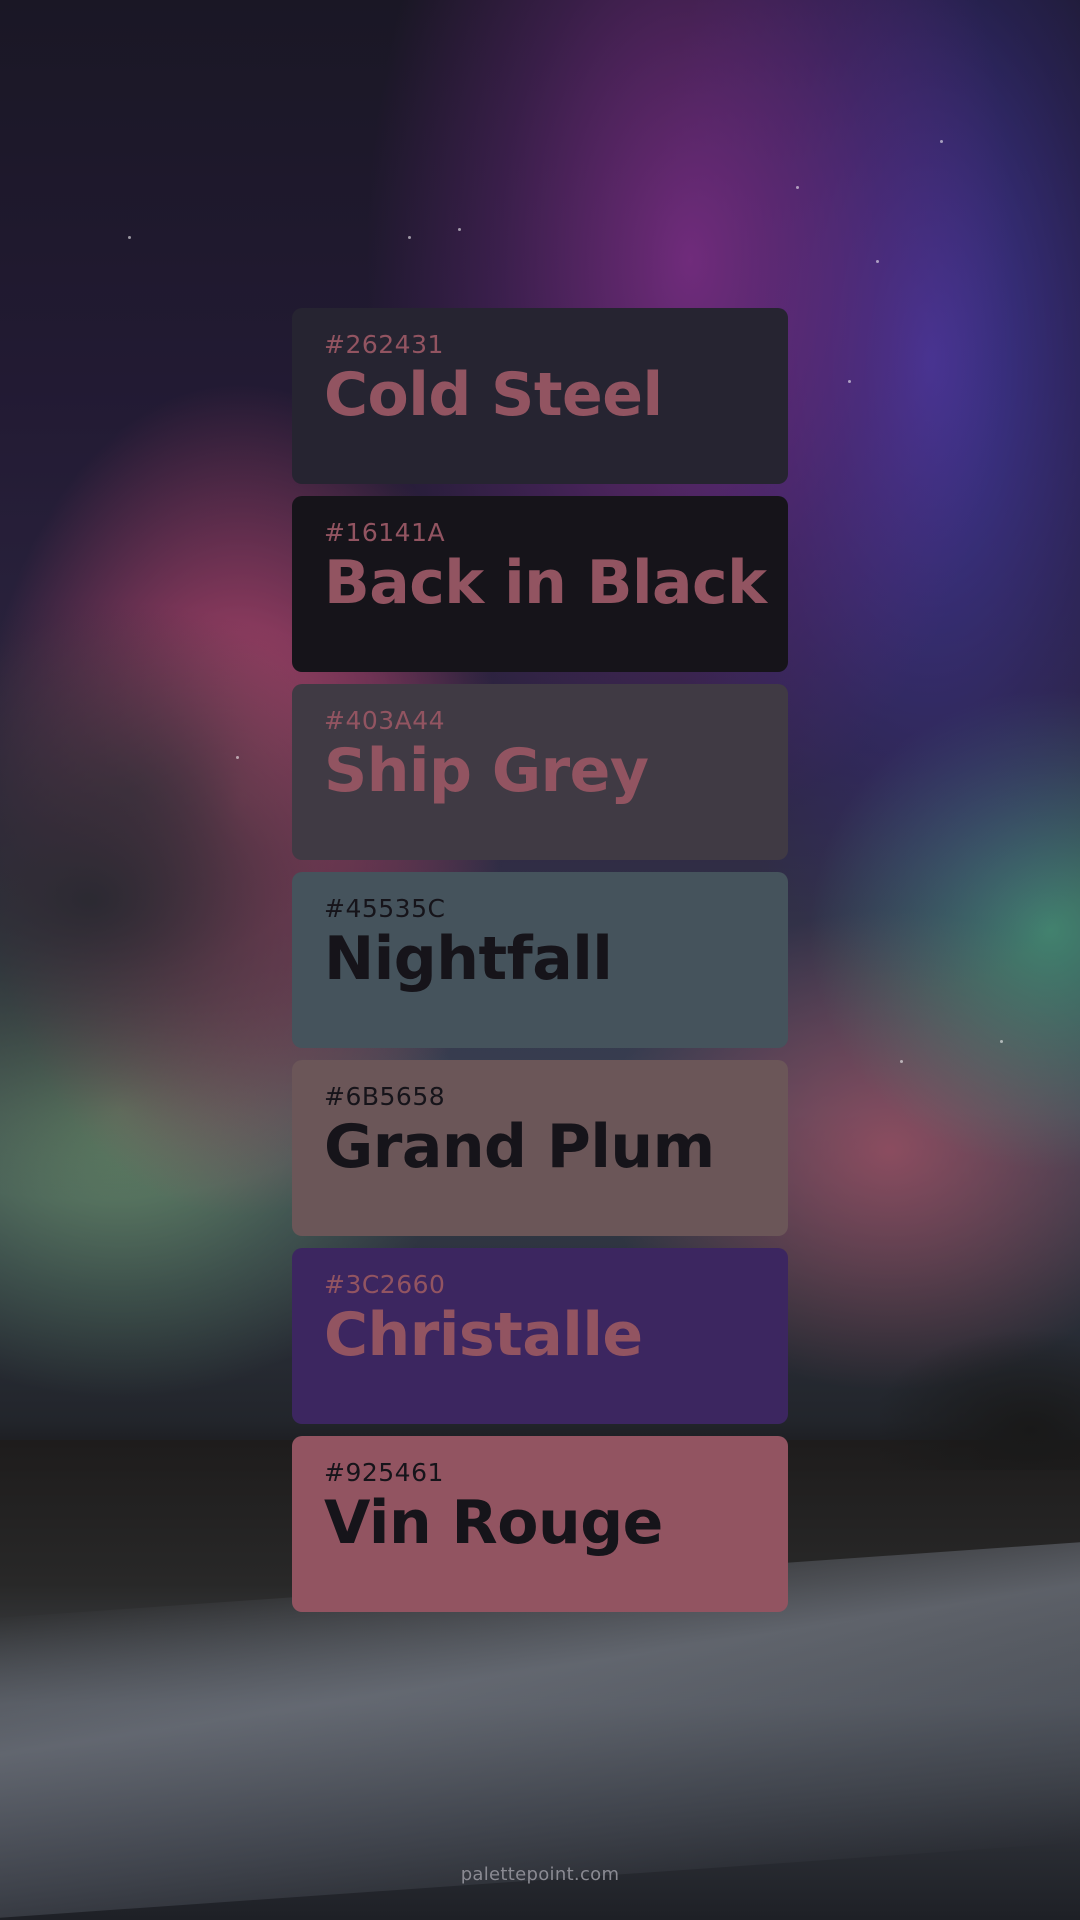 The height and width of the screenshot is (1920, 1080). I want to click on tree-silhouette, so click(980, 1390).